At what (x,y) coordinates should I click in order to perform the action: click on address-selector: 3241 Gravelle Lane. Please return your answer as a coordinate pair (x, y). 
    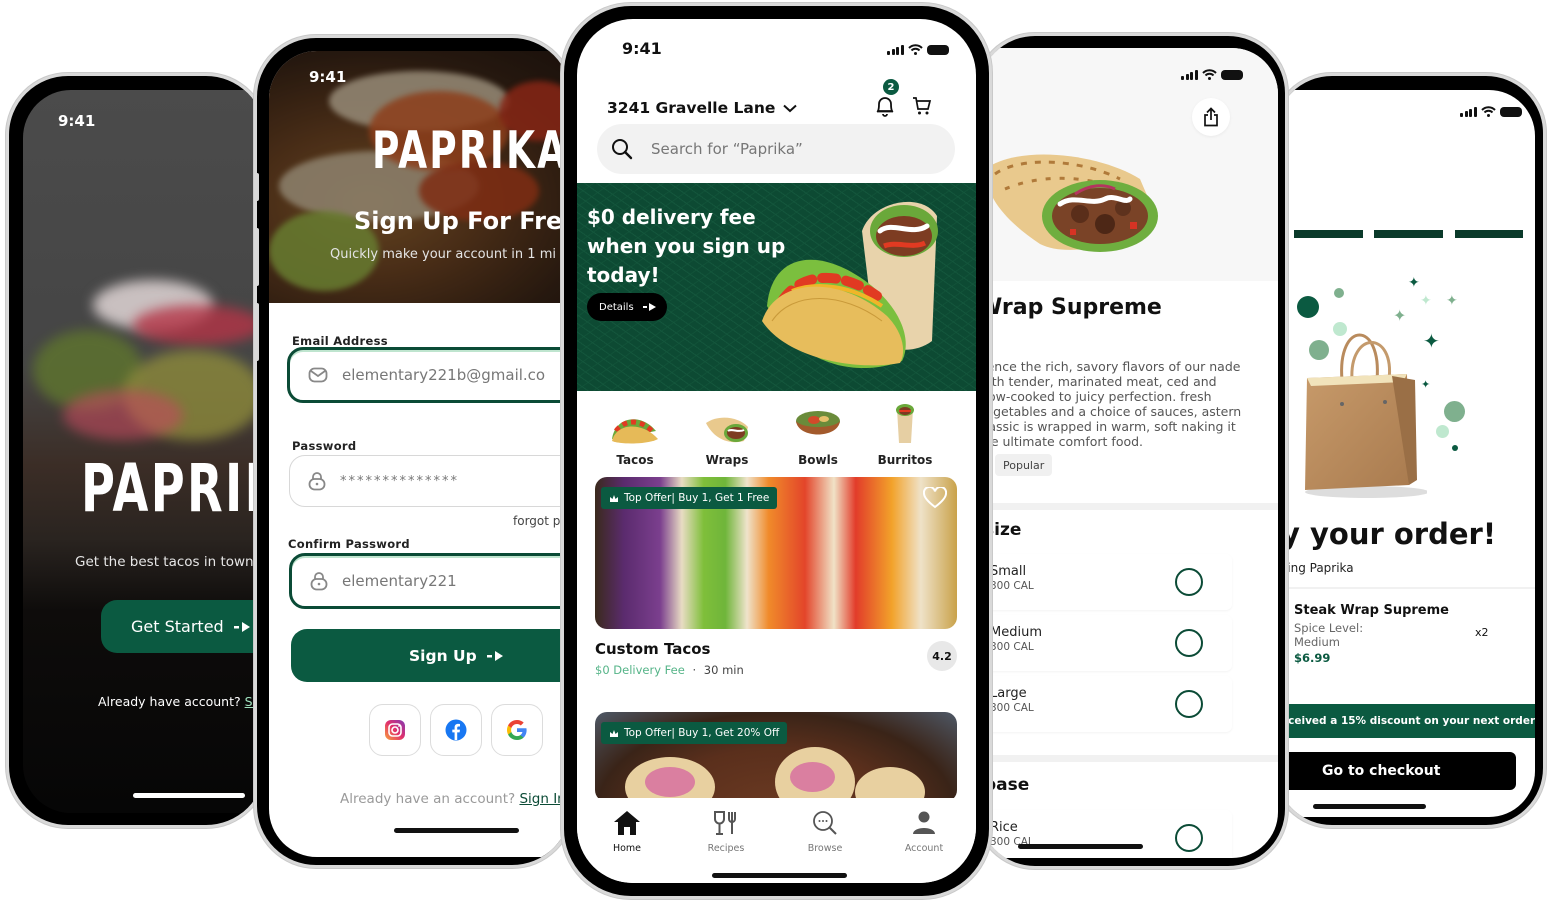
    Looking at the image, I should click on (702, 108).